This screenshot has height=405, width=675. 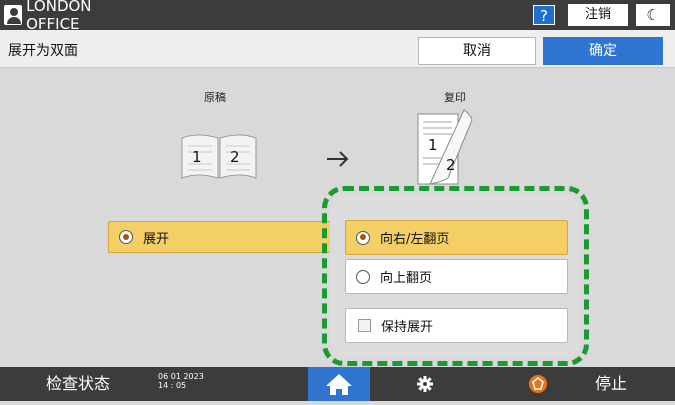 What do you see at coordinates (78, 384) in the screenshot?
I see `check-status-button: 检查状态` at bounding box center [78, 384].